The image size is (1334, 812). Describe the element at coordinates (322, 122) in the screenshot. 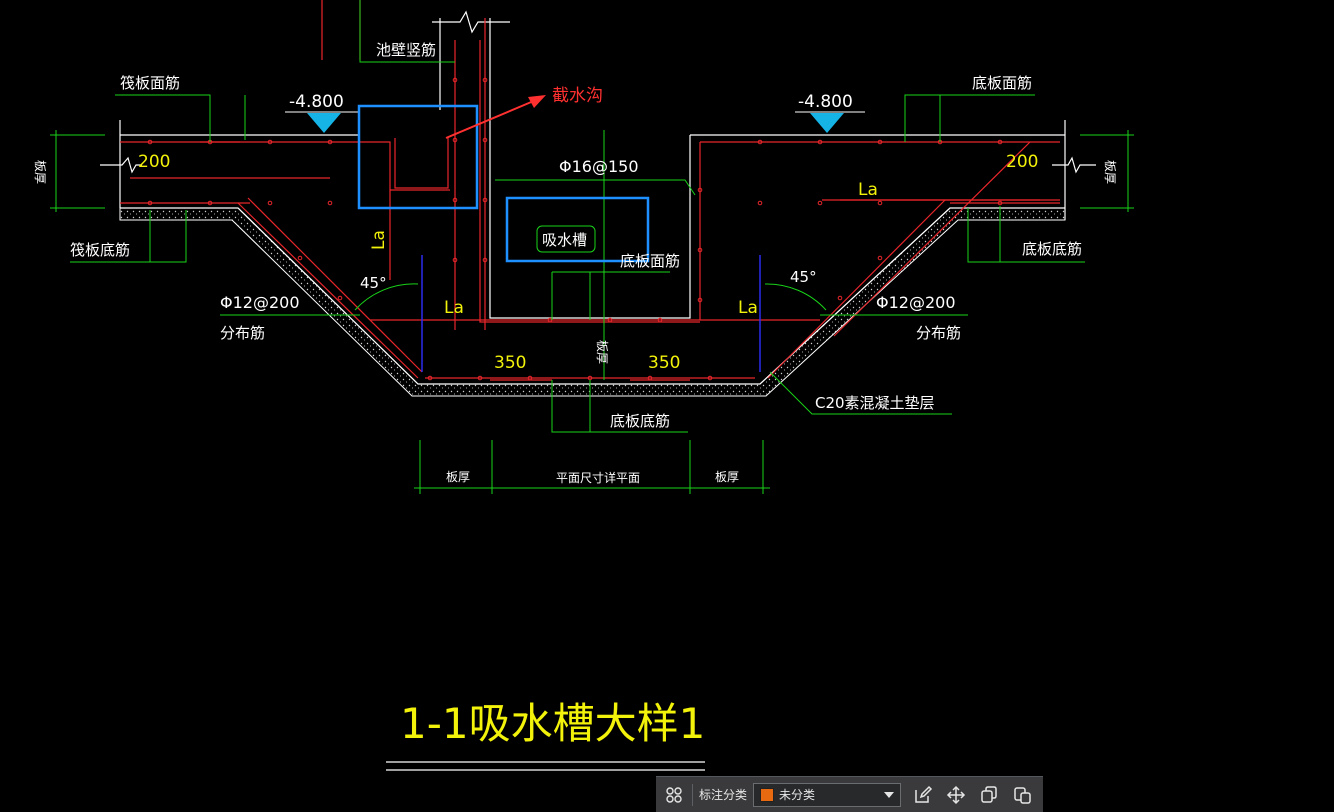

I see `level-marker-left` at that location.